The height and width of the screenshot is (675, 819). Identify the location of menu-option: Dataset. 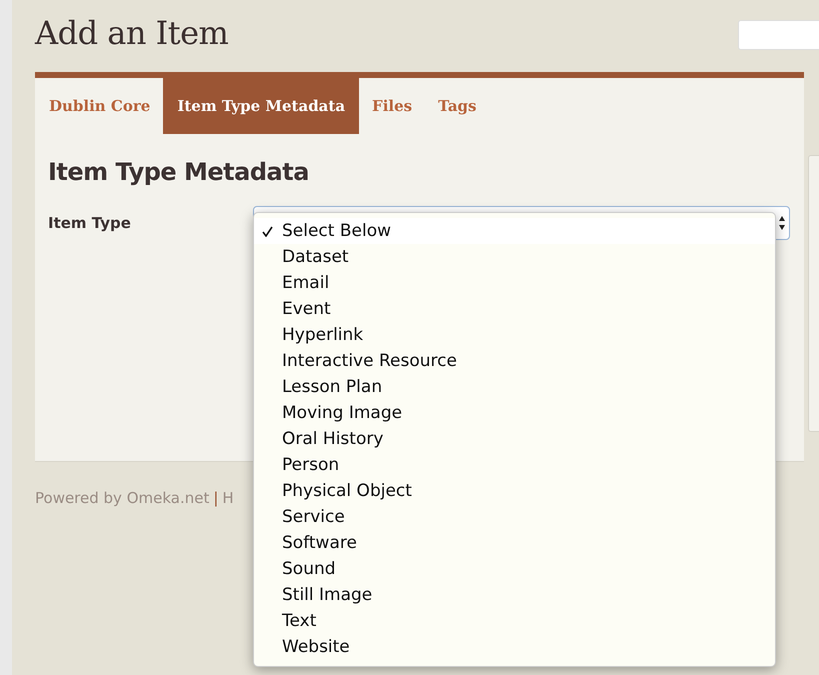
(514, 257).